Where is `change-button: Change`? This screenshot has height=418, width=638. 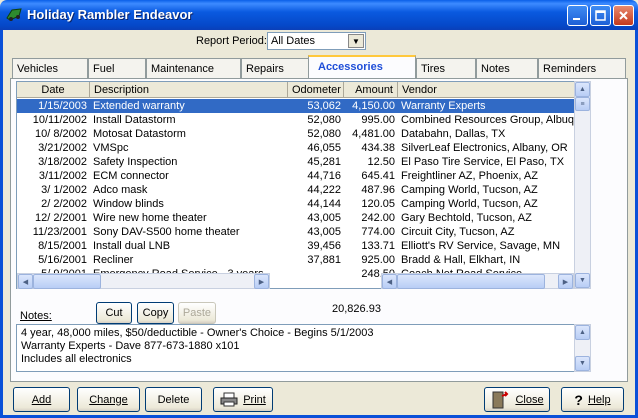 change-button: Change is located at coordinates (108, 399).